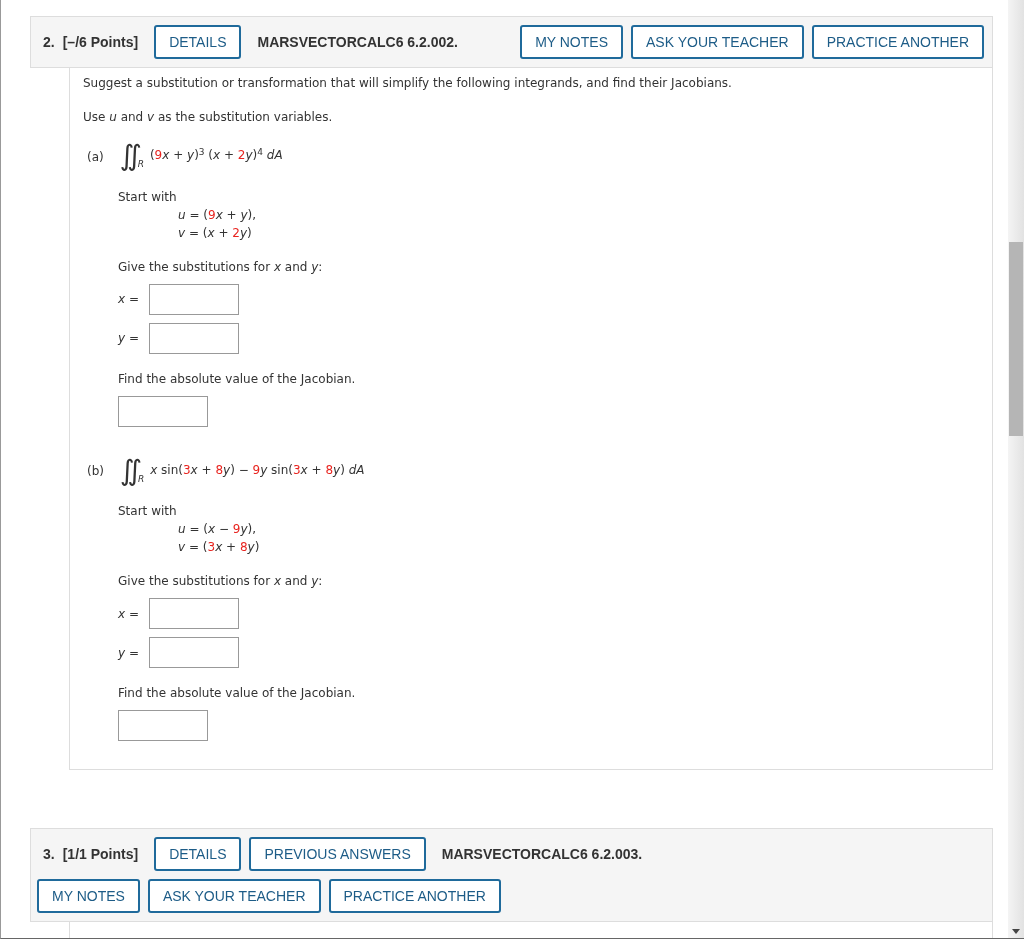  Describe the element at coordinates (208, 117) in the screenshot. I see `instruction-text: Use u and v as the substitution variables.` at that location.